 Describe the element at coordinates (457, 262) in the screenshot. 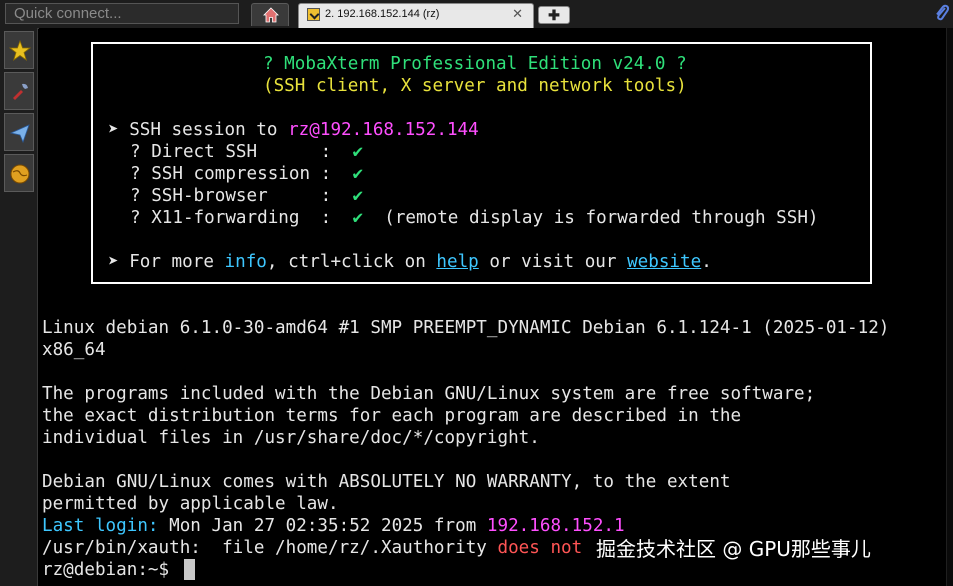

I see `help-link: help` at that location.